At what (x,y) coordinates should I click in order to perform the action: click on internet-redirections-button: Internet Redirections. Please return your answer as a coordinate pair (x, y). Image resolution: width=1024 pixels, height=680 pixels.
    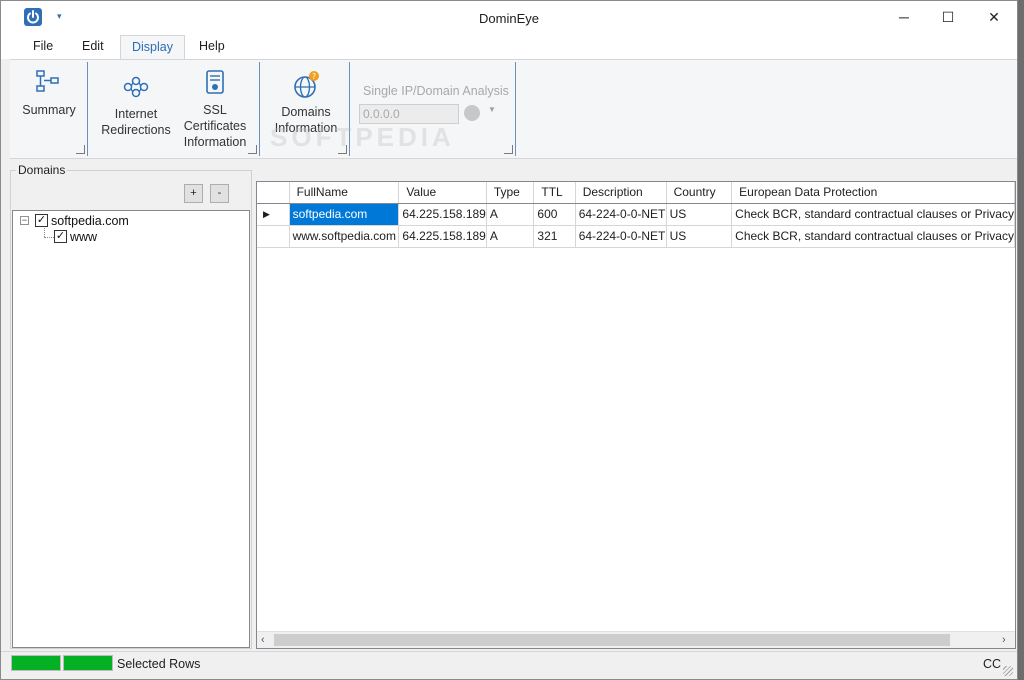
    Looking at the image, I should click on (136, 105).